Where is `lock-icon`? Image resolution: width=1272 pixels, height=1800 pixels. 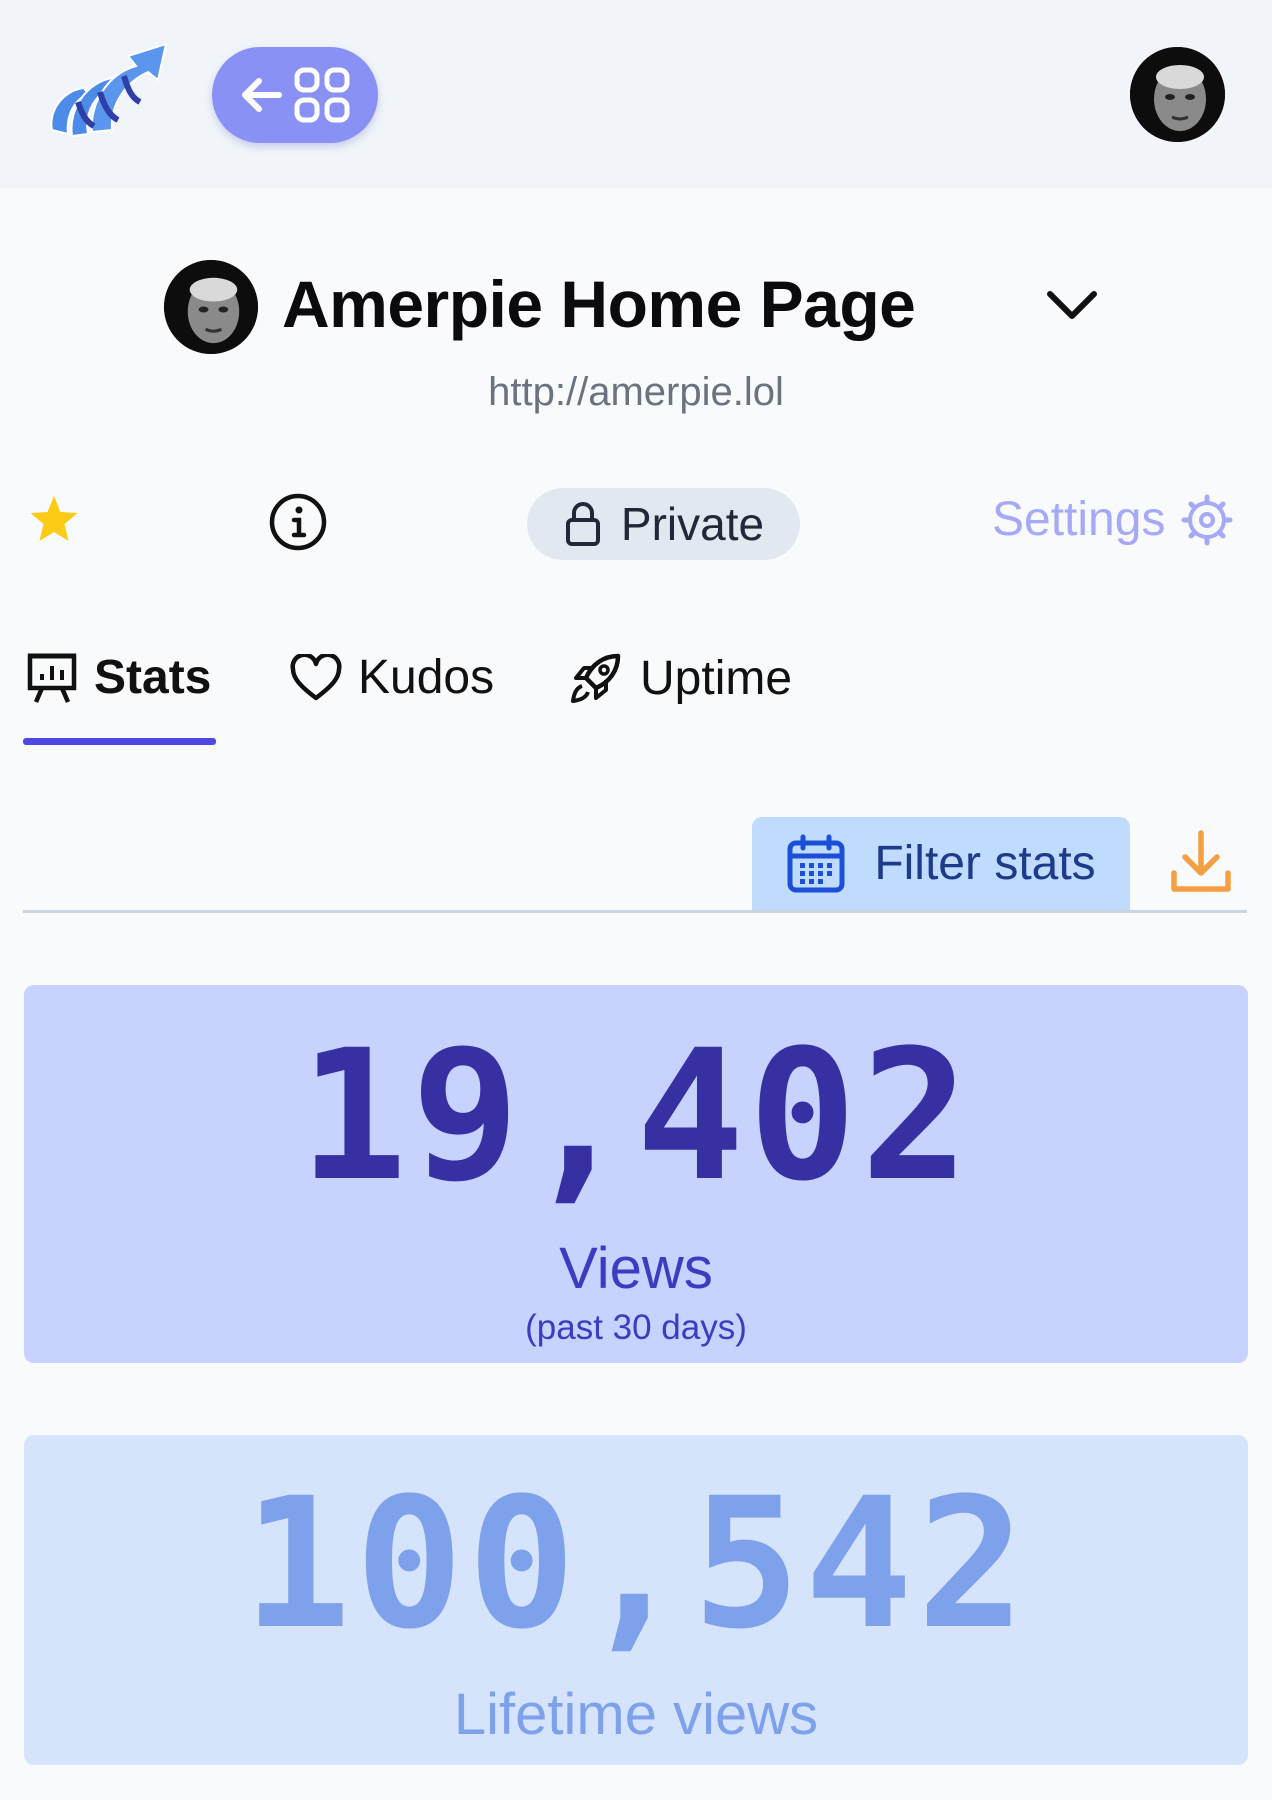
lock-icon is located at coordinates (582, 524).